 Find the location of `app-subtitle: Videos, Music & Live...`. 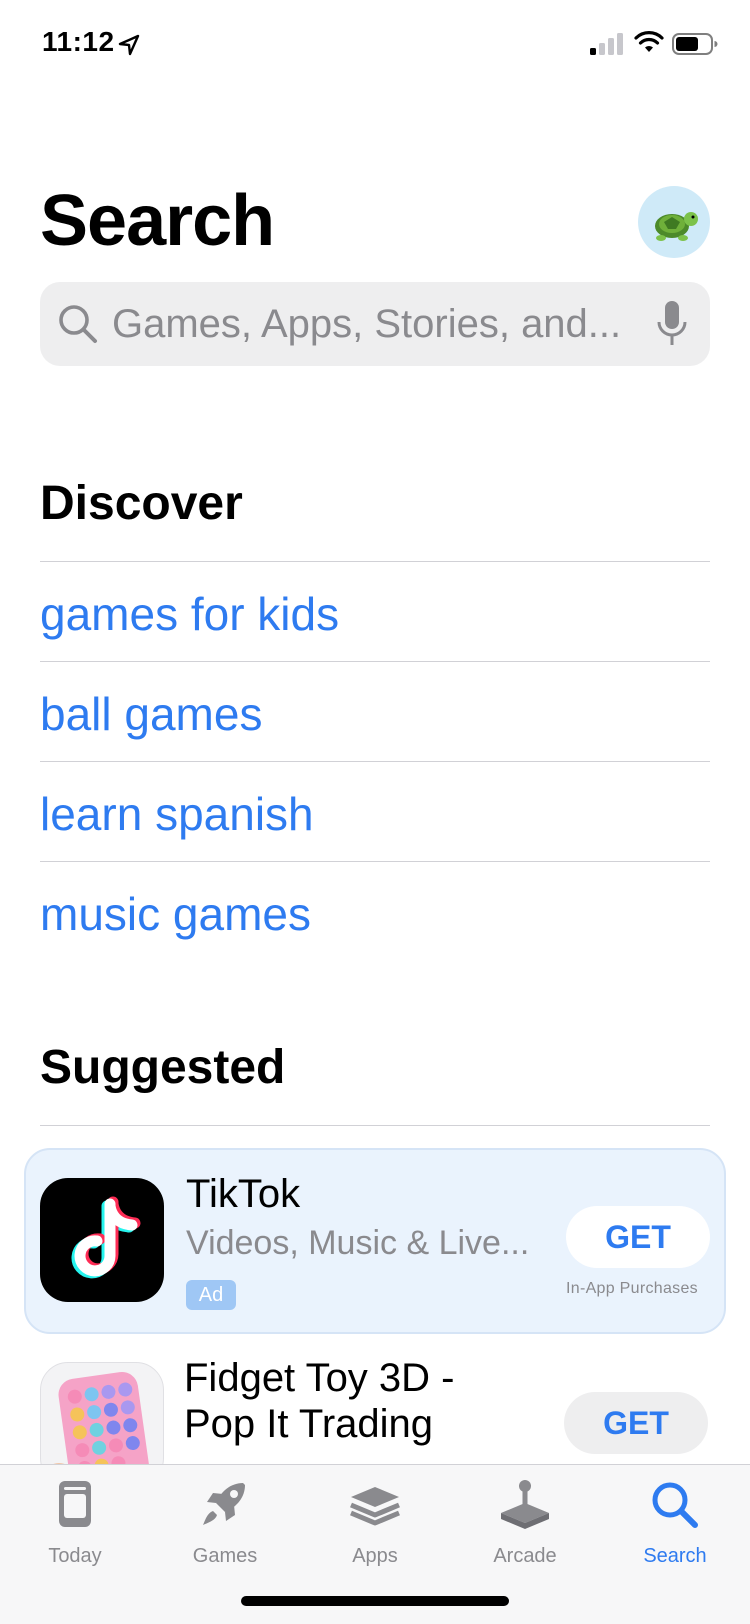

app-subtitle: Videos, Music & Live... is located at coordinates (358, 1243).